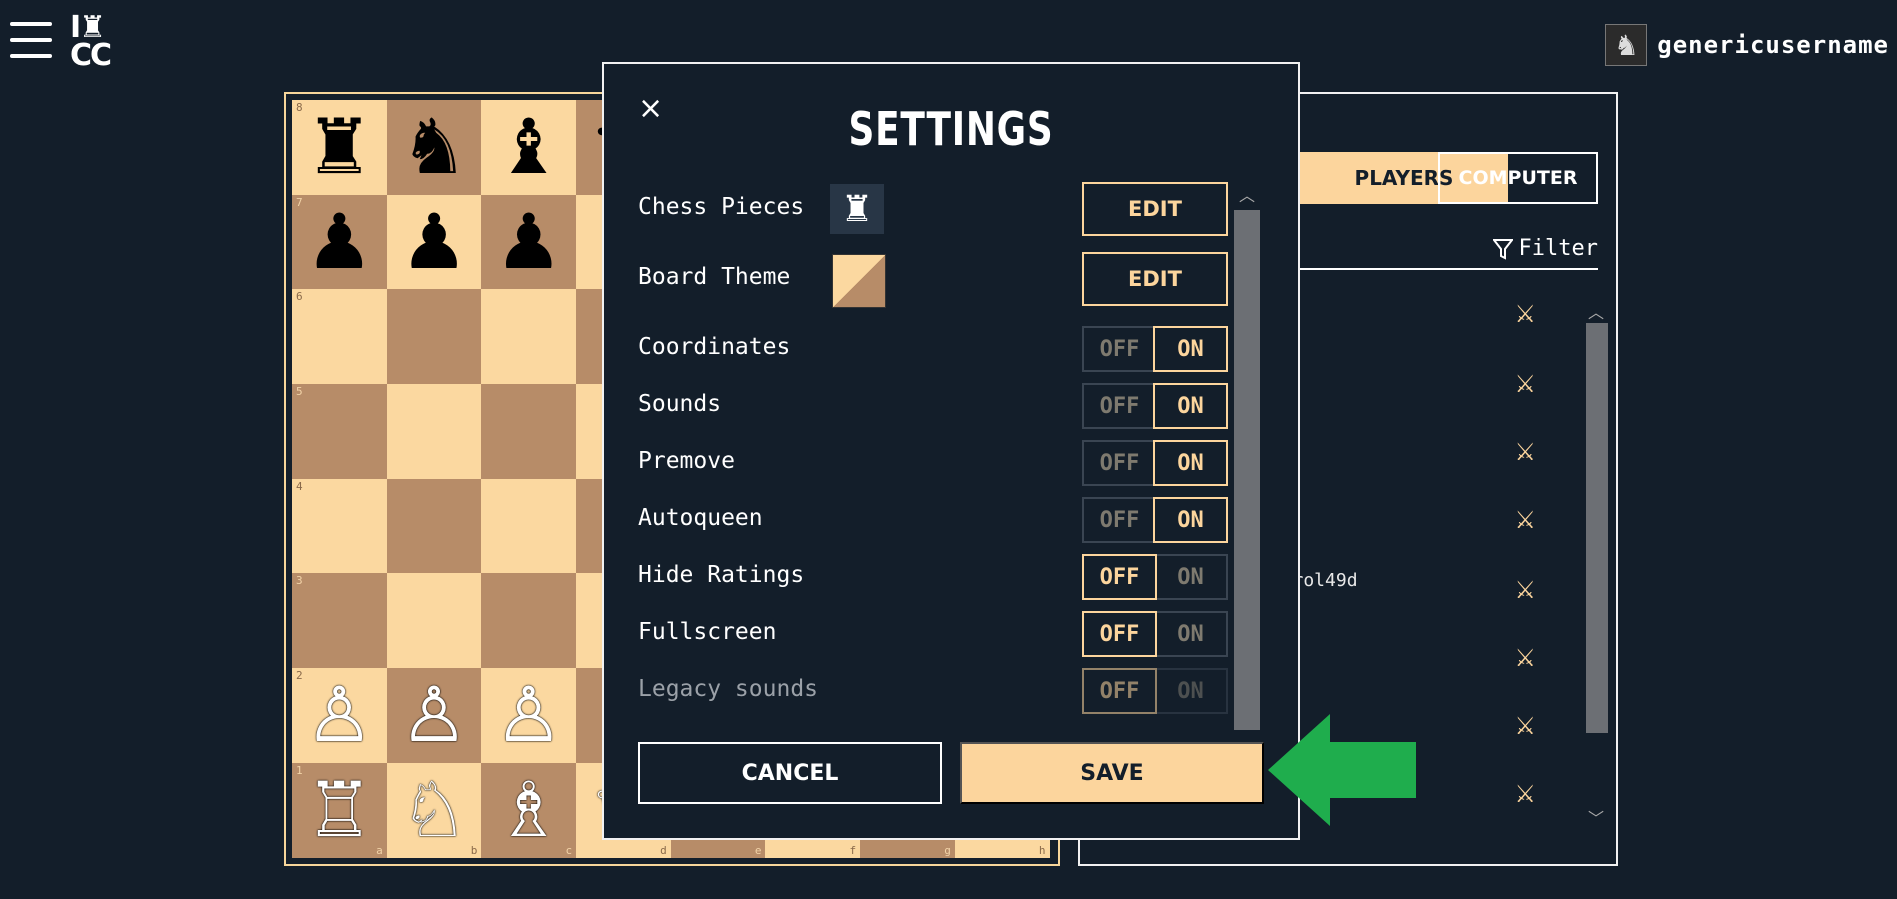  I want to click on modal-title: SETTINGS, so click(951, 129).